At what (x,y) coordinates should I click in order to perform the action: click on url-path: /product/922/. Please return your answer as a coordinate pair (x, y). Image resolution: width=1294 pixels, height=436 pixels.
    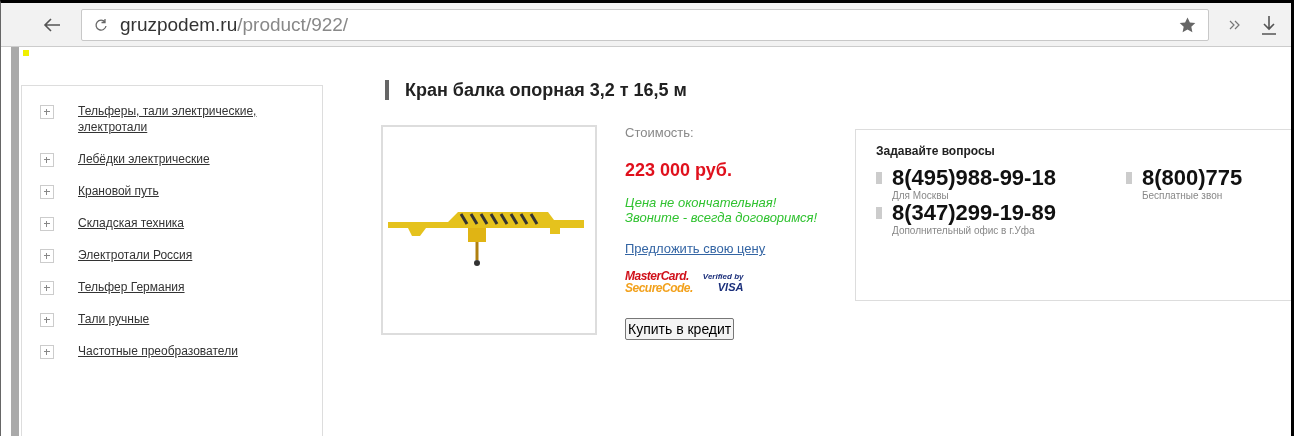
    Looking at the image, I should click on (293, 24).